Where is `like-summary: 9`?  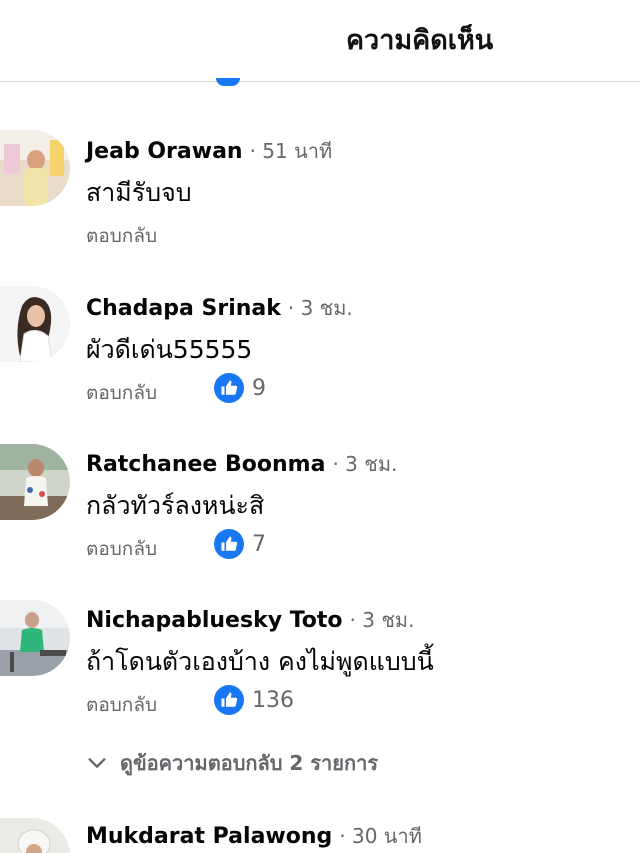 like-summary: 9 is located at coordinates (240, 388).